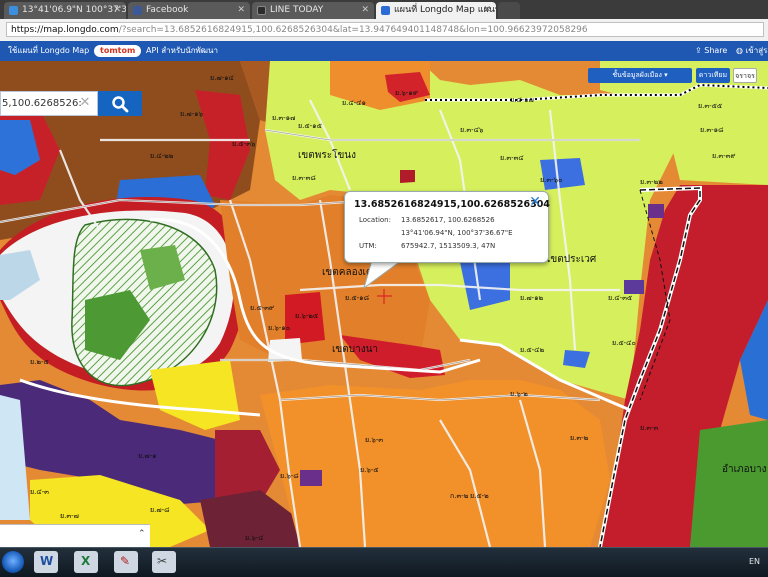 This screenshot has height=577, width=768. Describe the element at coordinates (254, 538) in the screenshot. I see `svg-text: ย.๖-๔` at that location.